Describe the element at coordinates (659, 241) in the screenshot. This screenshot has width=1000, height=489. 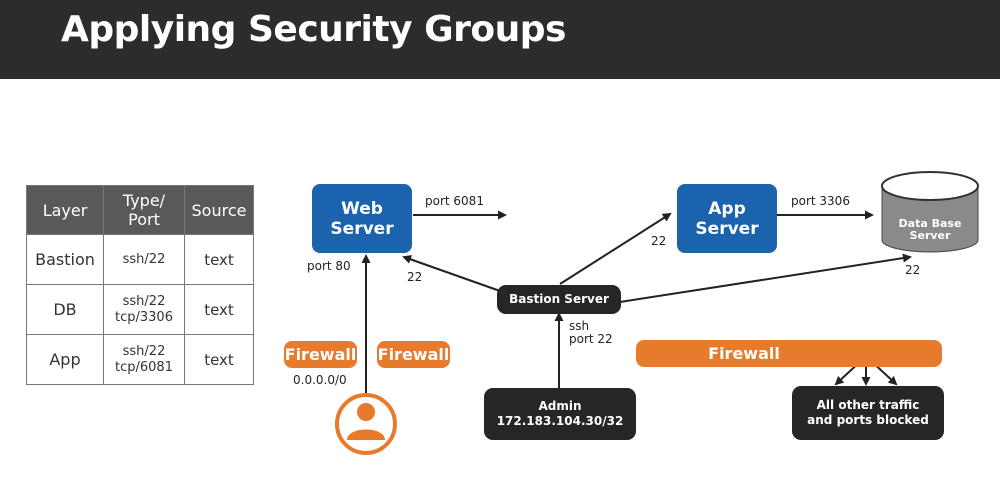
I see `label-app-22: 22` at that location.